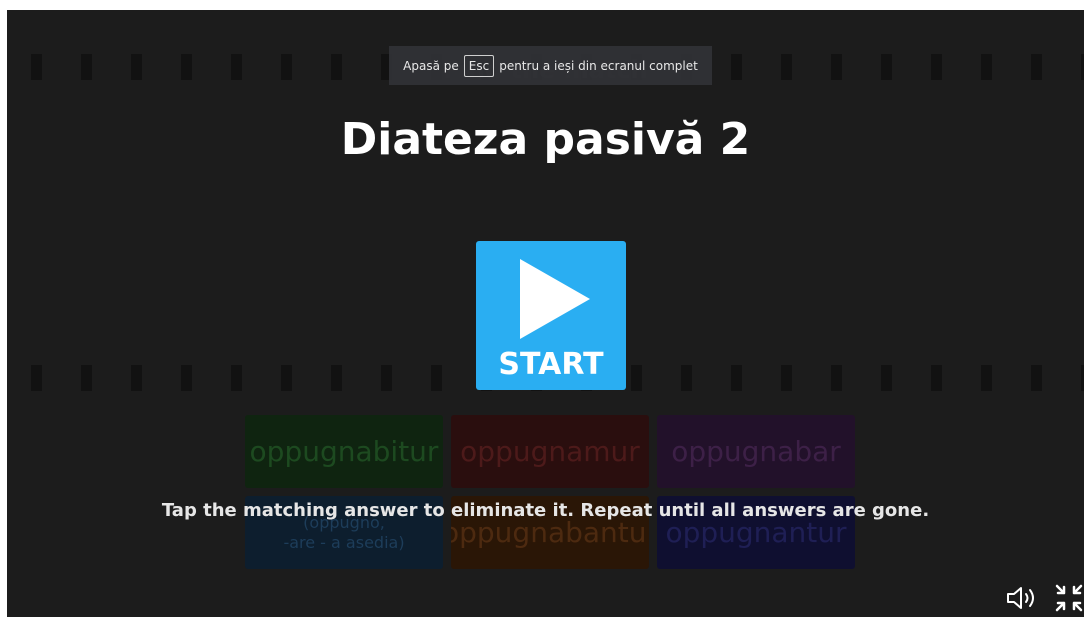 Image resolution: width=1084 pixels, height=617 pixels. What do you see at coordinates (756, 532) in the screenshot?
I see `answer-tile-text: oppugnantur` at bounding box center [756, 532].